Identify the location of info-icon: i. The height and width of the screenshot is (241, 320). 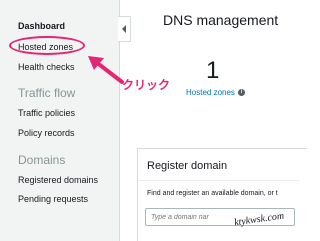
(241, 92).